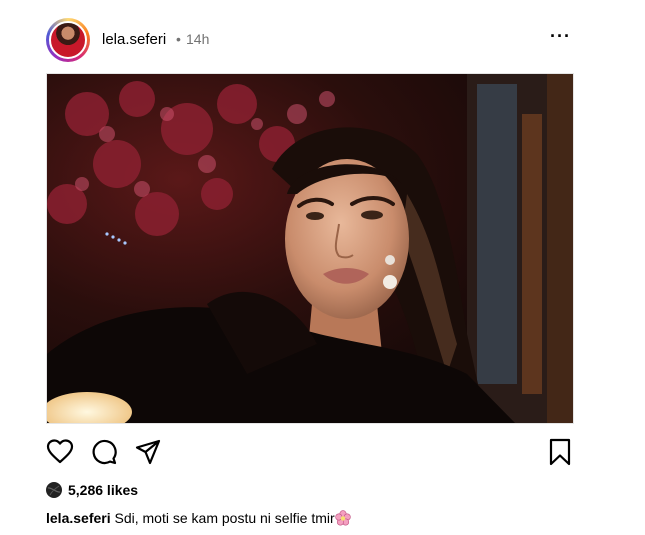 The image size is (645, 535). What do you see at coordinates (78, 518) in the screenshot?
I see `caption-username-link: lela.seferi` at bounding box center [78, 518].